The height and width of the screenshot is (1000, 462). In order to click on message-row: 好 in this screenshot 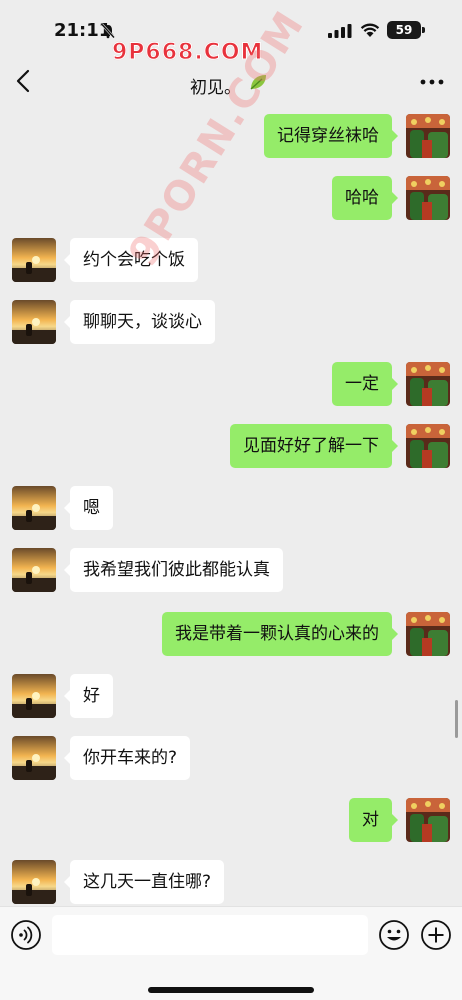, I will do `click(231, 697)`.